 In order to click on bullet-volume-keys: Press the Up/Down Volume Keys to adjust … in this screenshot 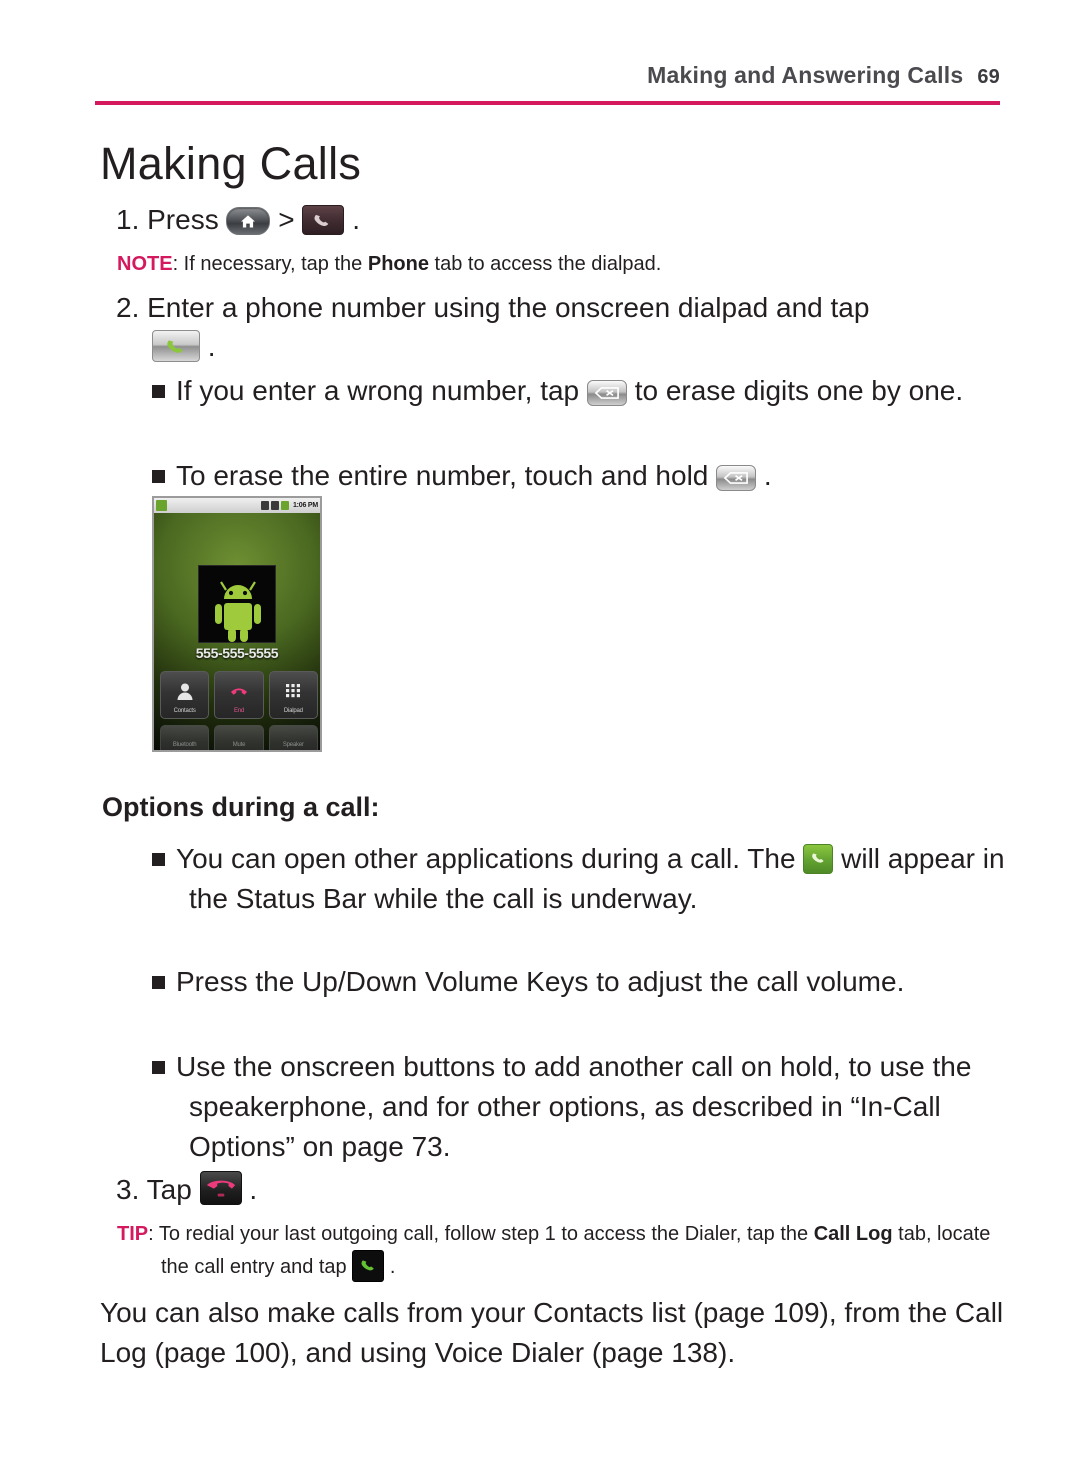, I will do `click(582, 982)`.